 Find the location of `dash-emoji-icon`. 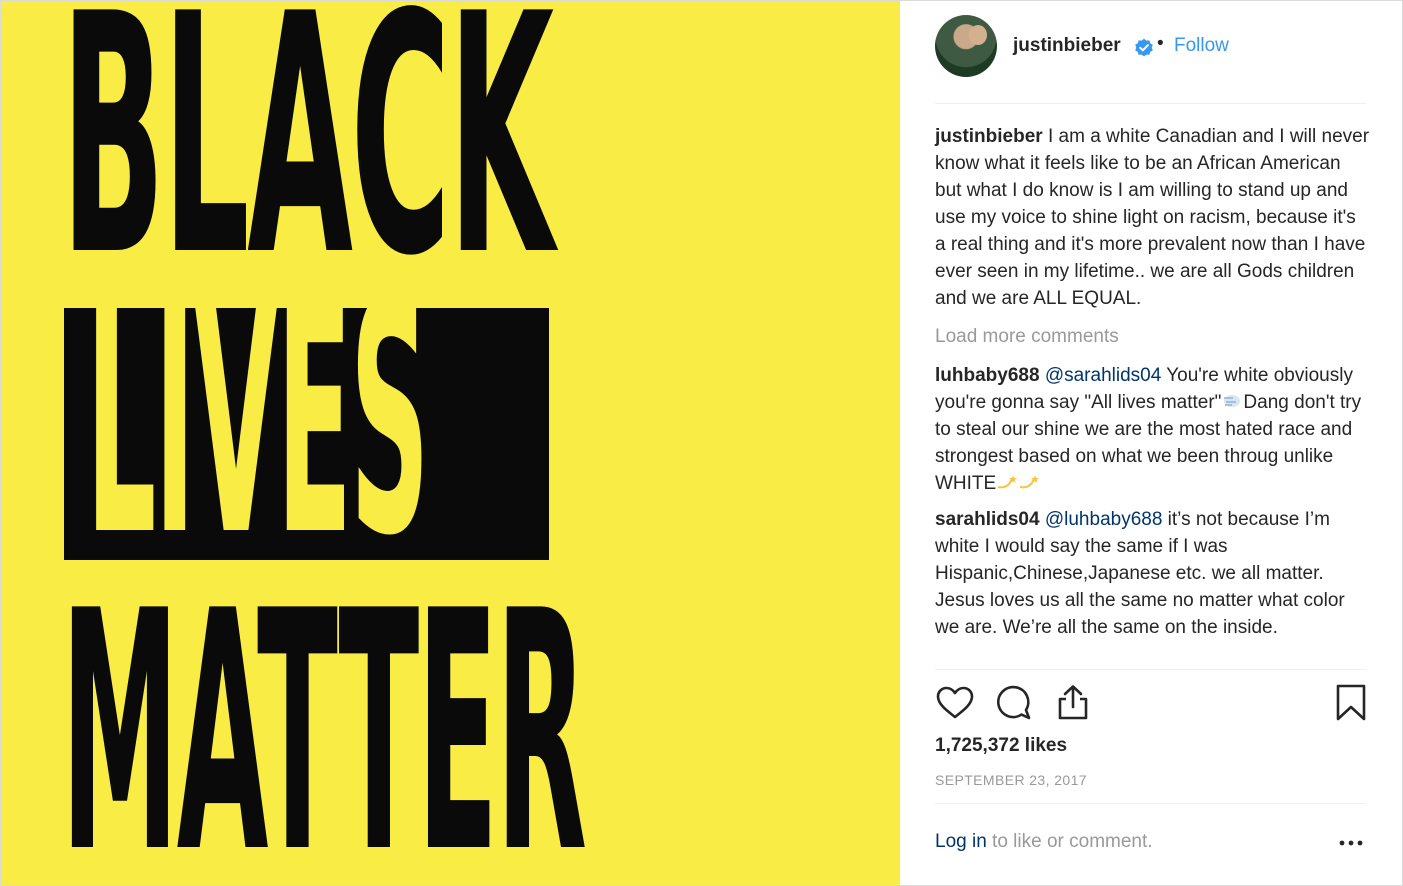

dash-emoji-icon is located at coordinates (1232, 401).